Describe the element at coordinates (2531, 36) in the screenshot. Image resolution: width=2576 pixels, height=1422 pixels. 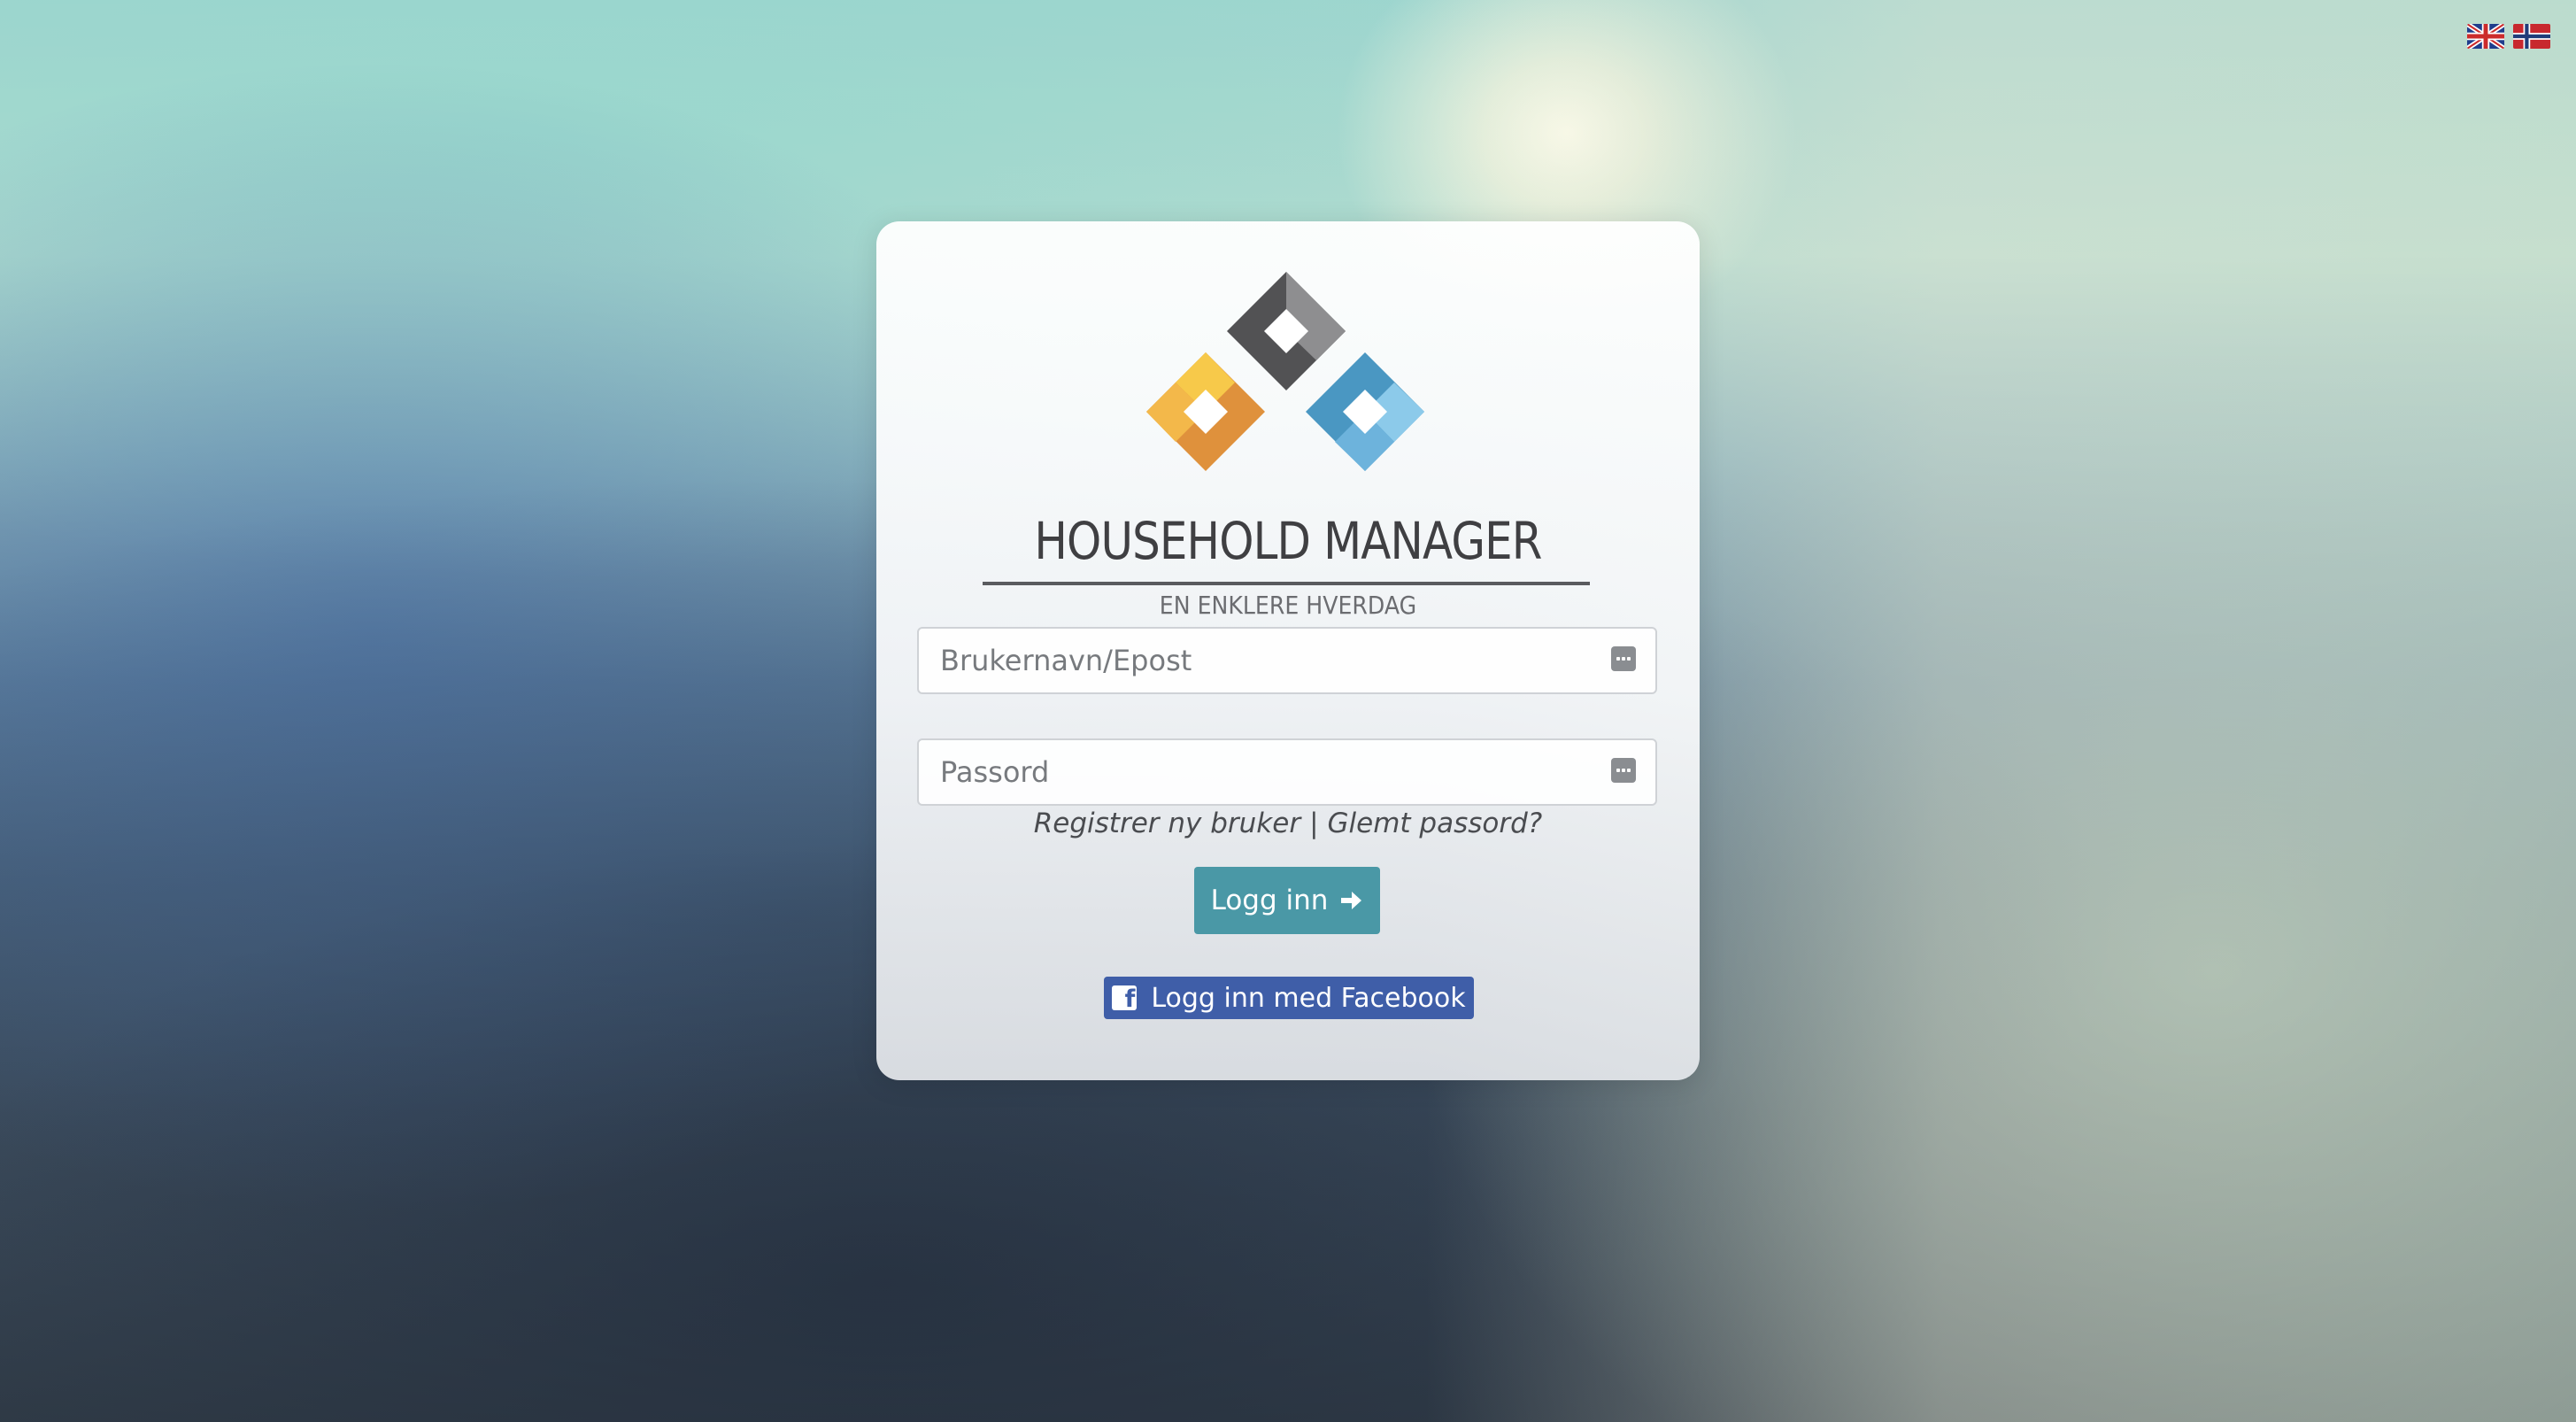
I see `norwegian-flag-icon` at that location.